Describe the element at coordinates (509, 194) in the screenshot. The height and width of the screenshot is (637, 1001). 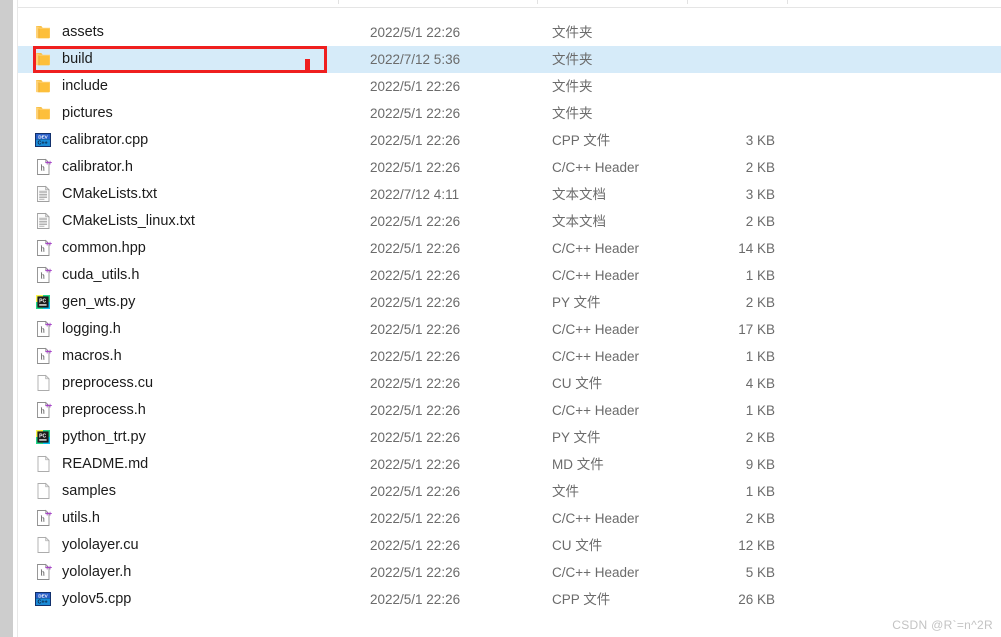
I see `table-row: CMakeLists.txt 2022/7/12 4:11 文本文档 3 KB` at that location.